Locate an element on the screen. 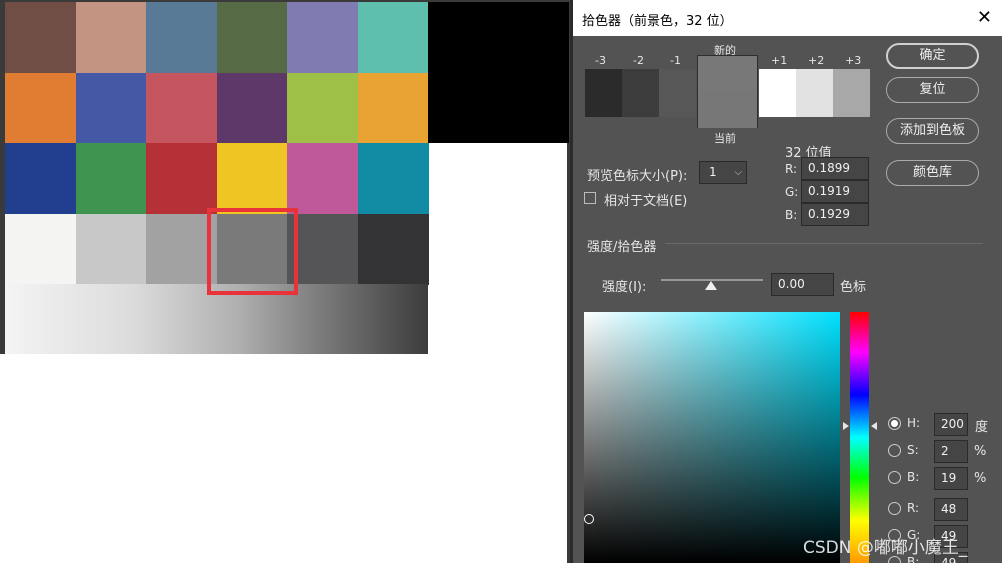 This screenshot has width=1002, height=563. close-icon: ✕ is located at coordinates (984, 17).